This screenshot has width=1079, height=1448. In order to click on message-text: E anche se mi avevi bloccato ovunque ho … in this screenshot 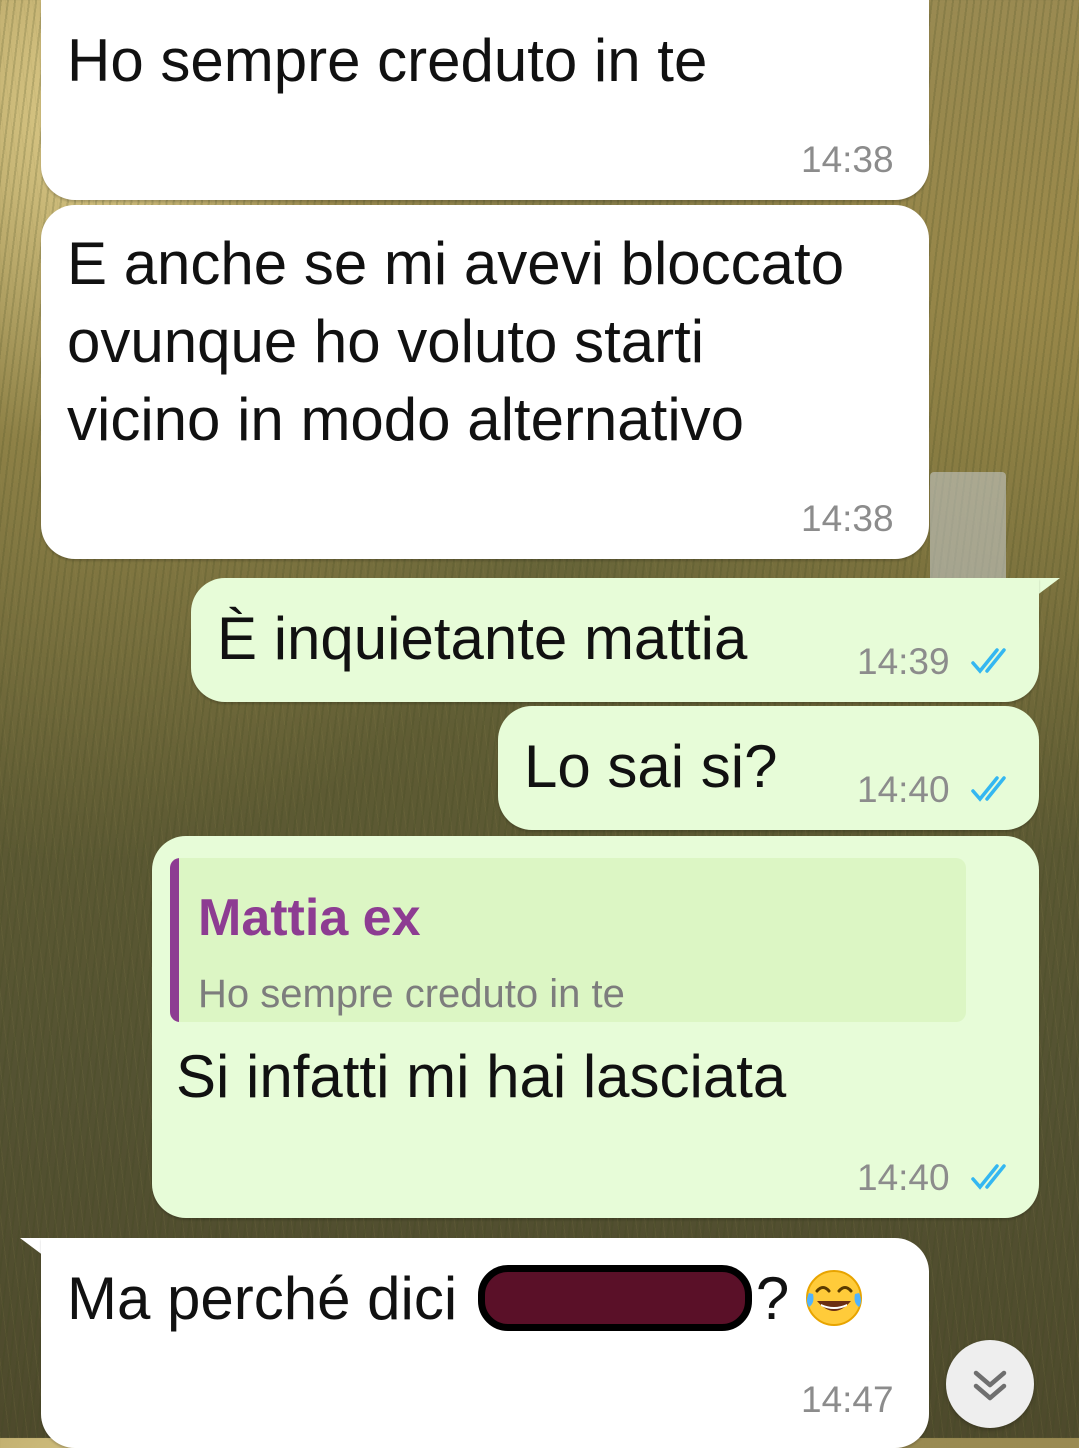, I will do `click(456, 341)`.